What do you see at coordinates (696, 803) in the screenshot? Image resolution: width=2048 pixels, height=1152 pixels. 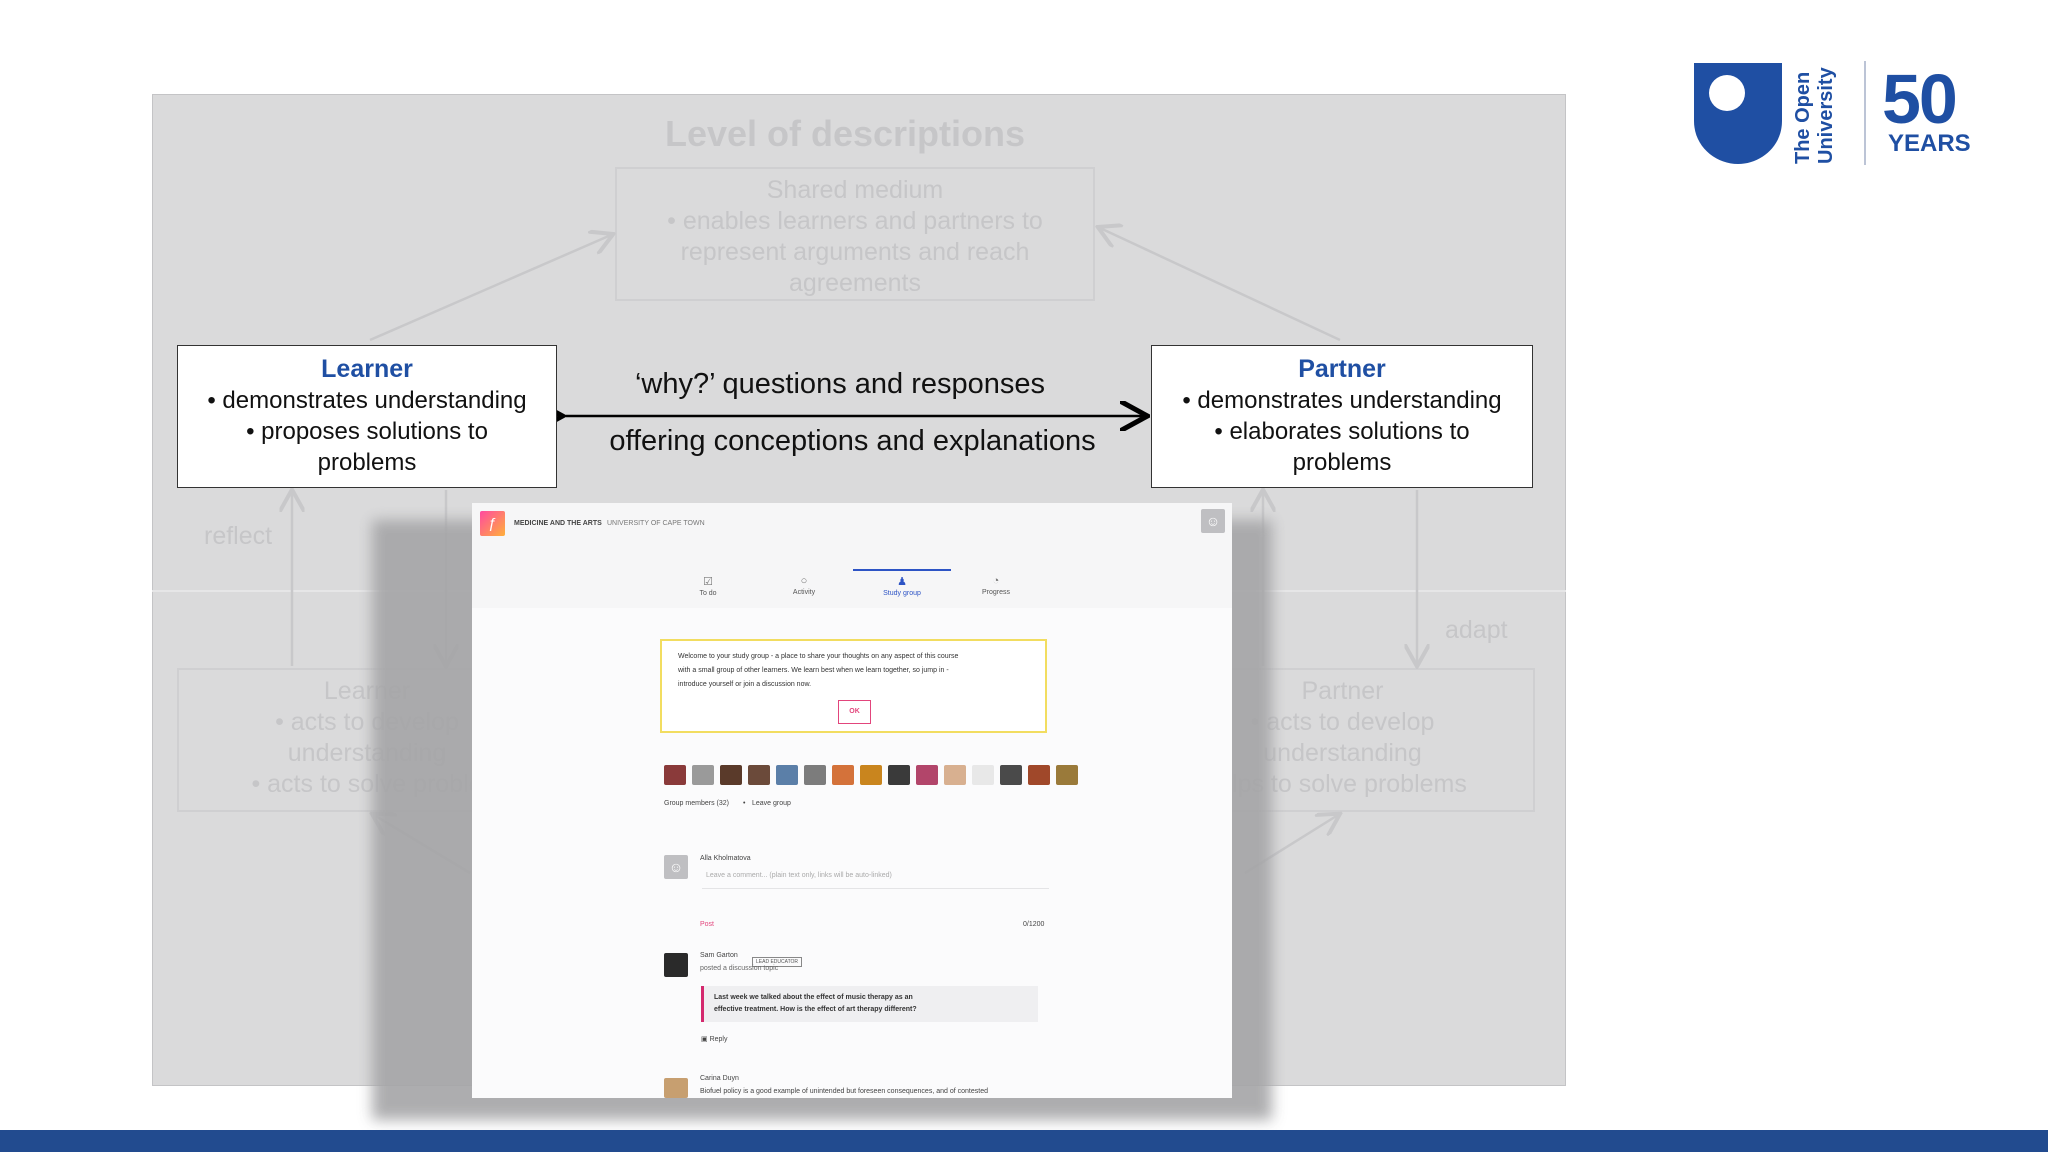 I see `group-members-link: Group members (32)` at bounding box center [696, 803].